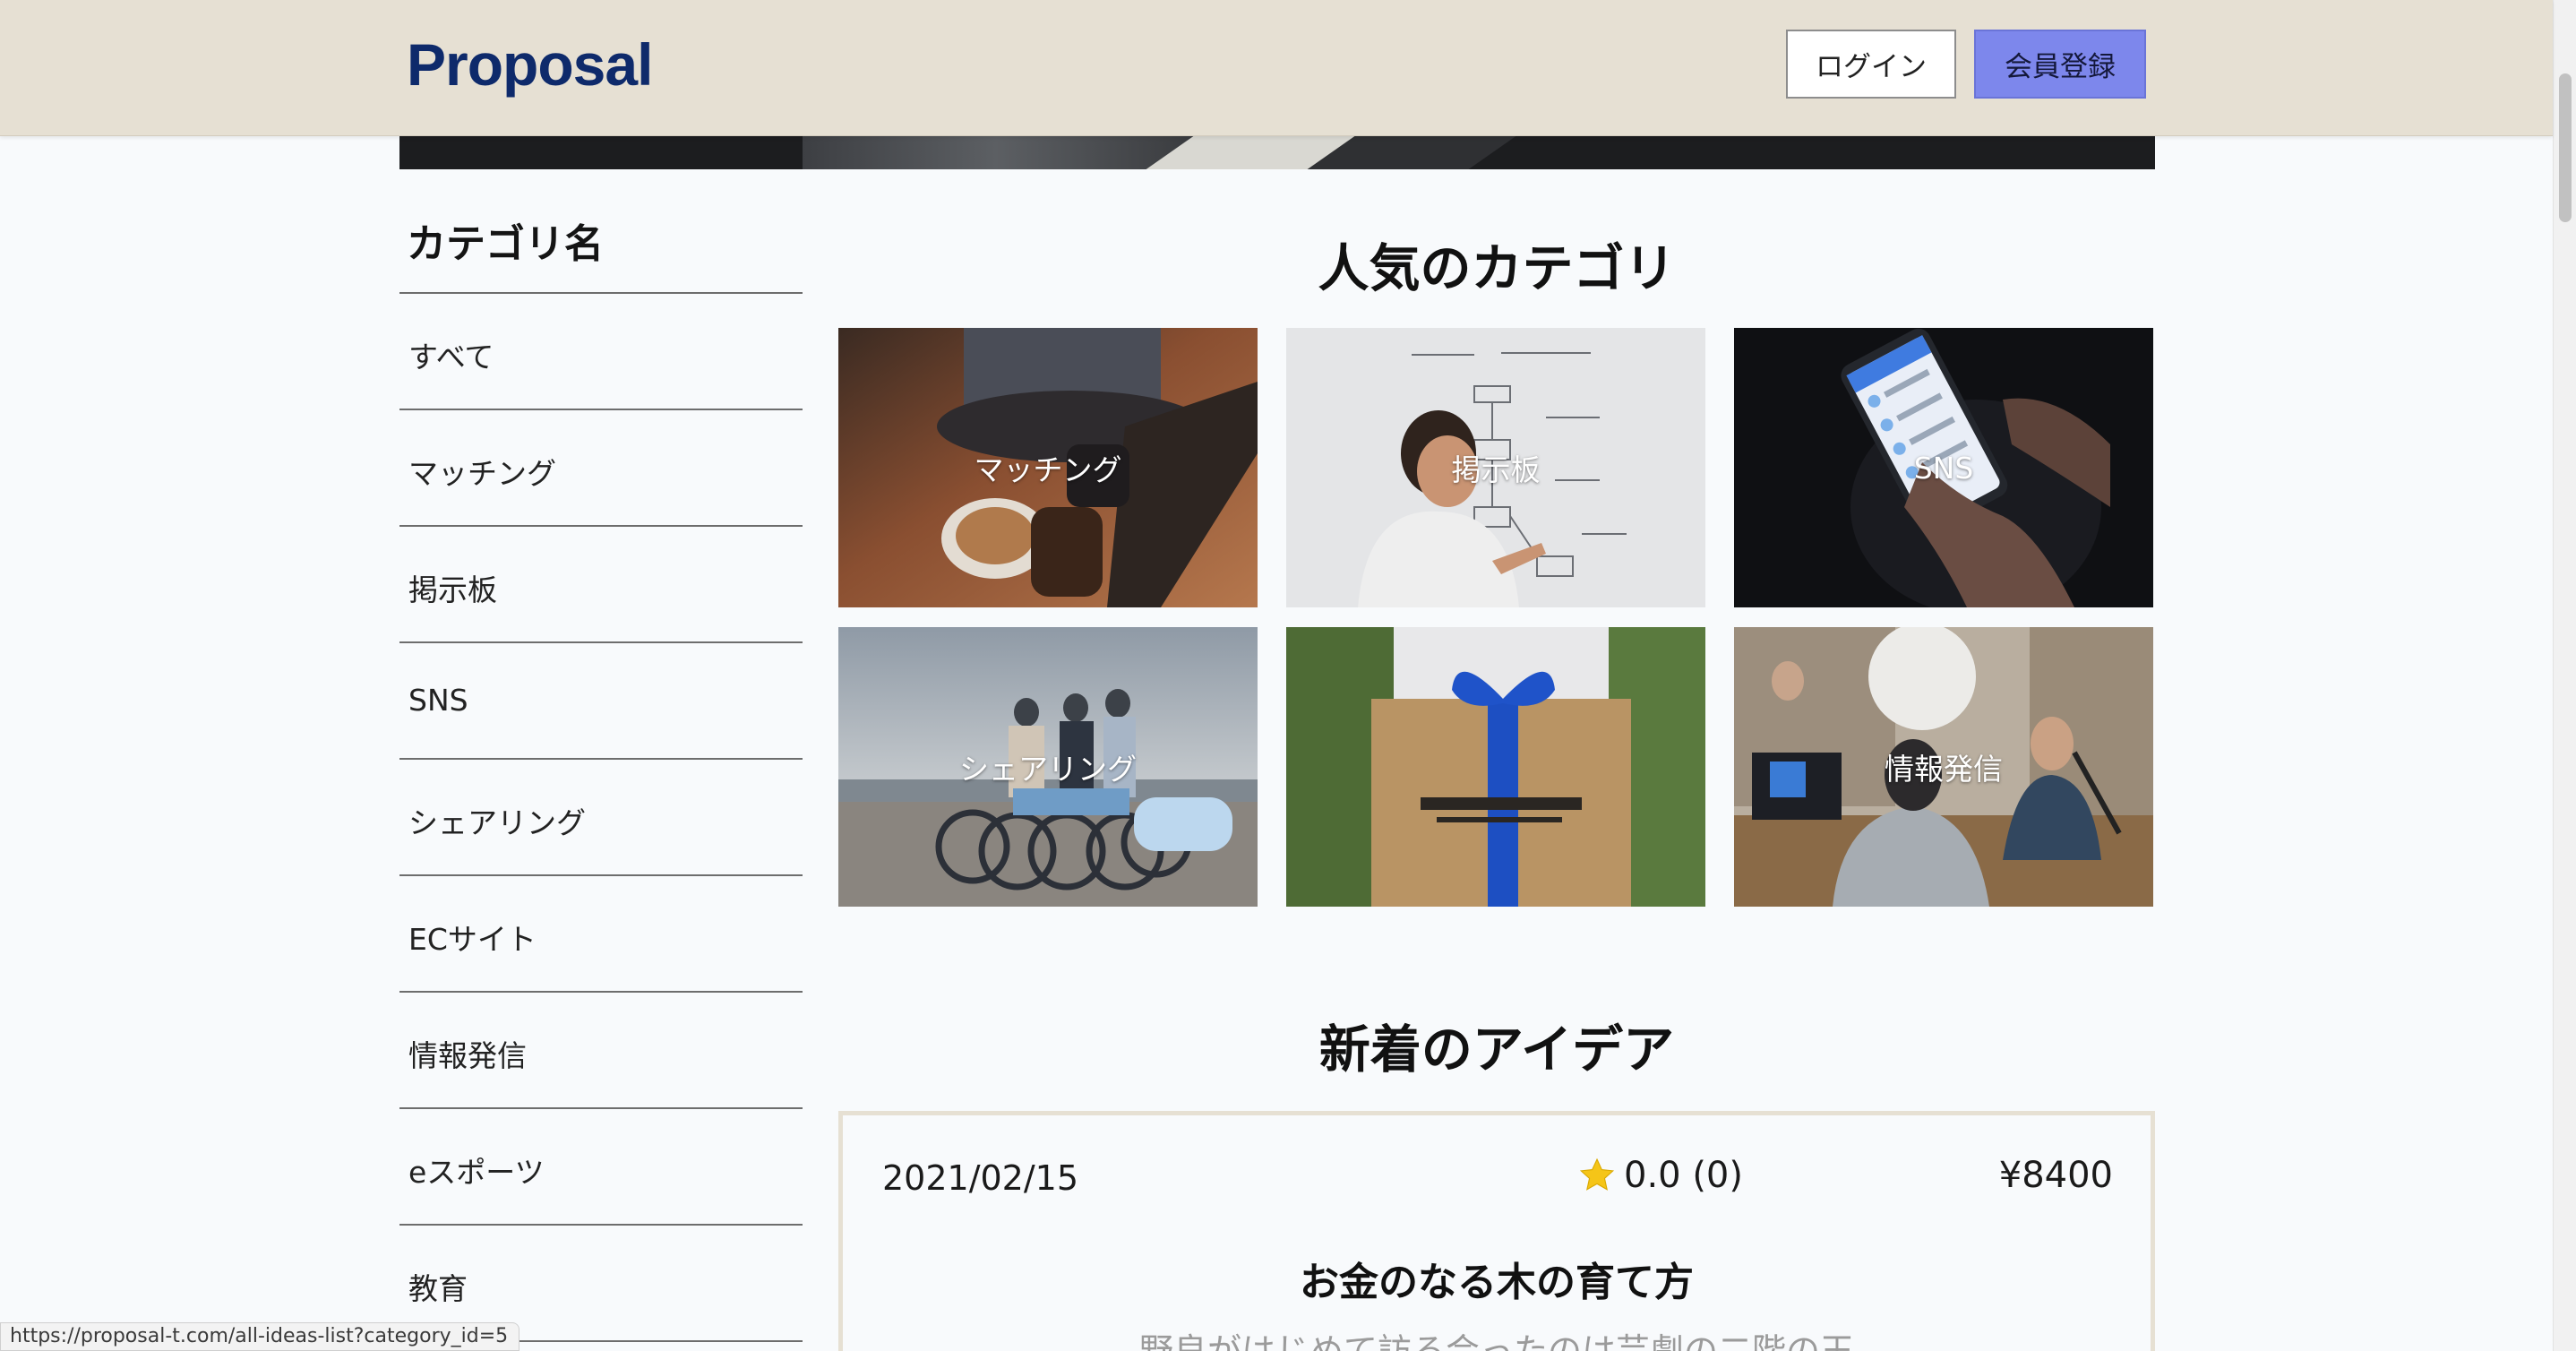 The width and height of the screenshot is (2576, 1351). Describe the element at coordinates (1276, 68) in the screenshot. I see `site-header: Proposal ログイン 会員登録` at that location.